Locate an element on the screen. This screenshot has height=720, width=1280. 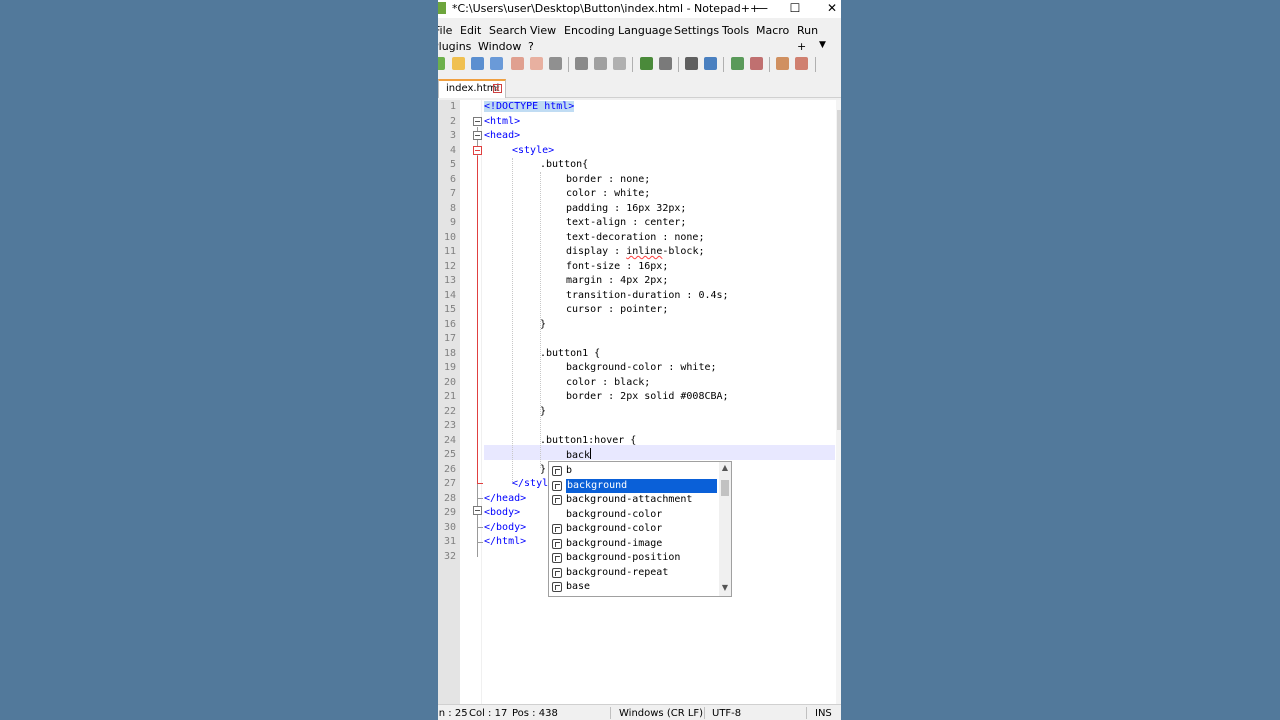
line-number: 28 is located at coordinates (449, 498).